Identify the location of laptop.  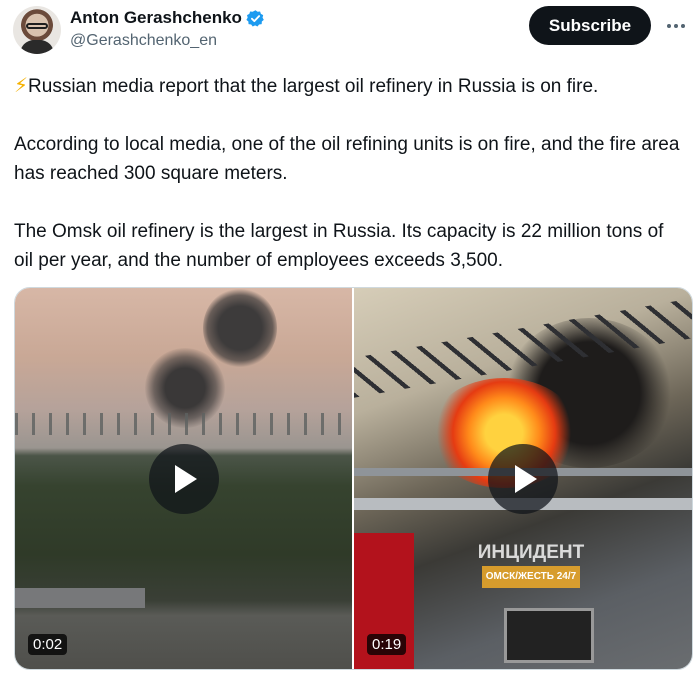
(549, 635).